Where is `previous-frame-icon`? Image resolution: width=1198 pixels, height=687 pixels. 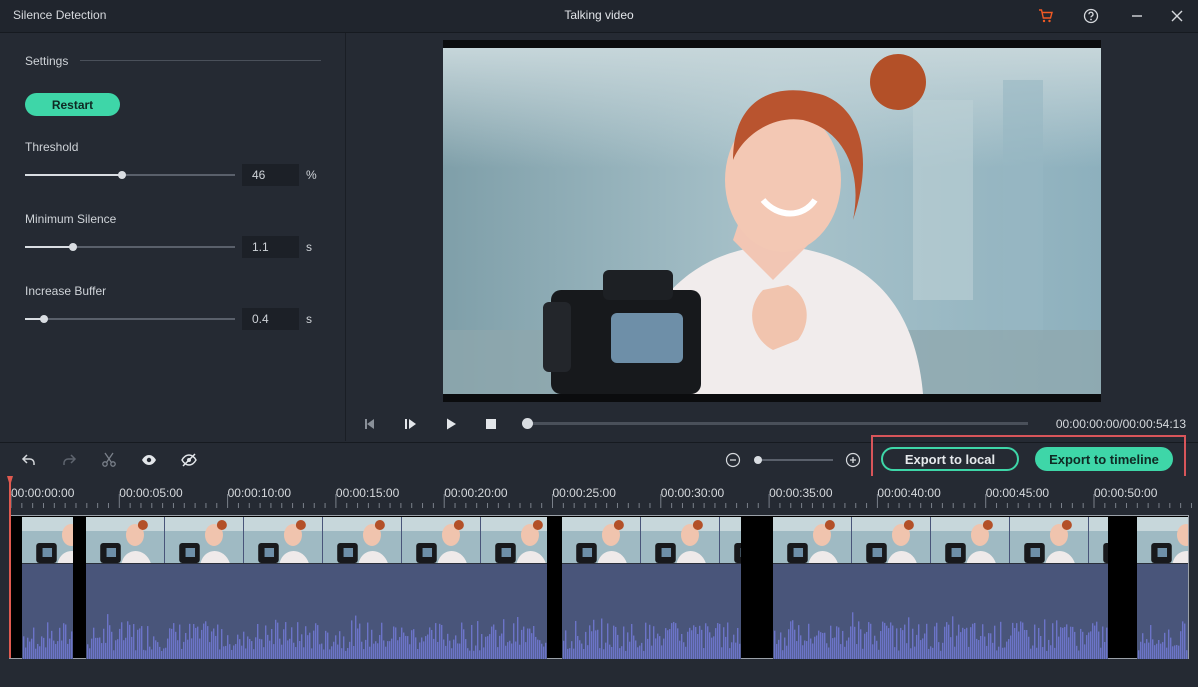
previous-frame-icon is located at coordinates (370, 424).